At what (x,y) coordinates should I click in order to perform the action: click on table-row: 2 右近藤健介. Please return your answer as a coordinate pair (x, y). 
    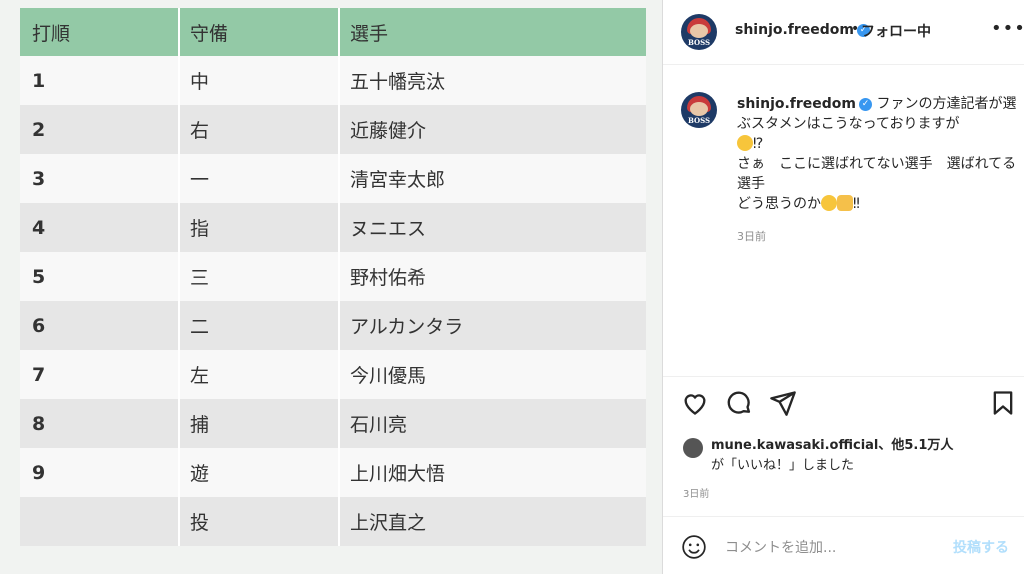
    Looking at the image, I should click on (333, 129).